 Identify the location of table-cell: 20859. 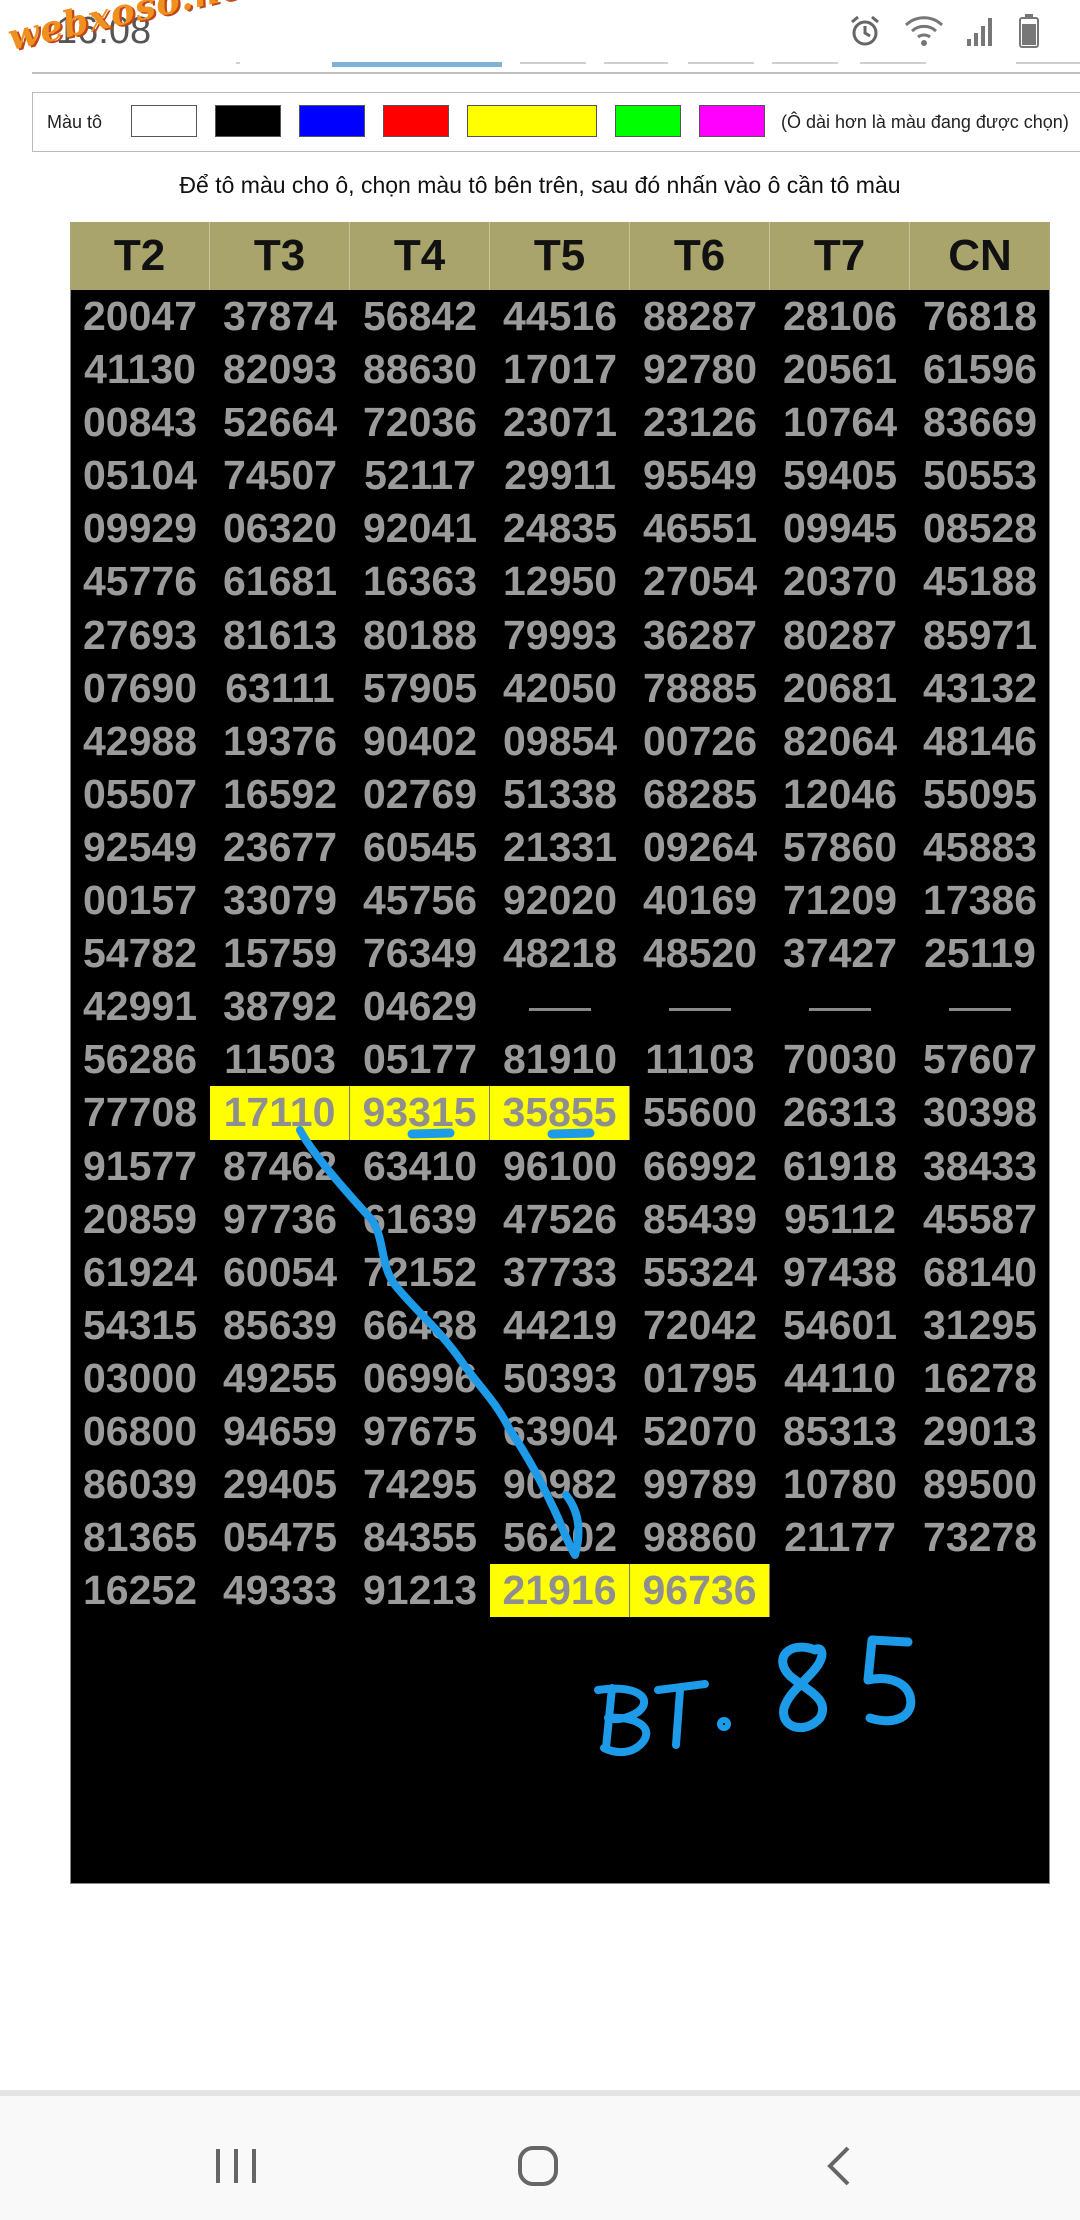
(140, 1219).